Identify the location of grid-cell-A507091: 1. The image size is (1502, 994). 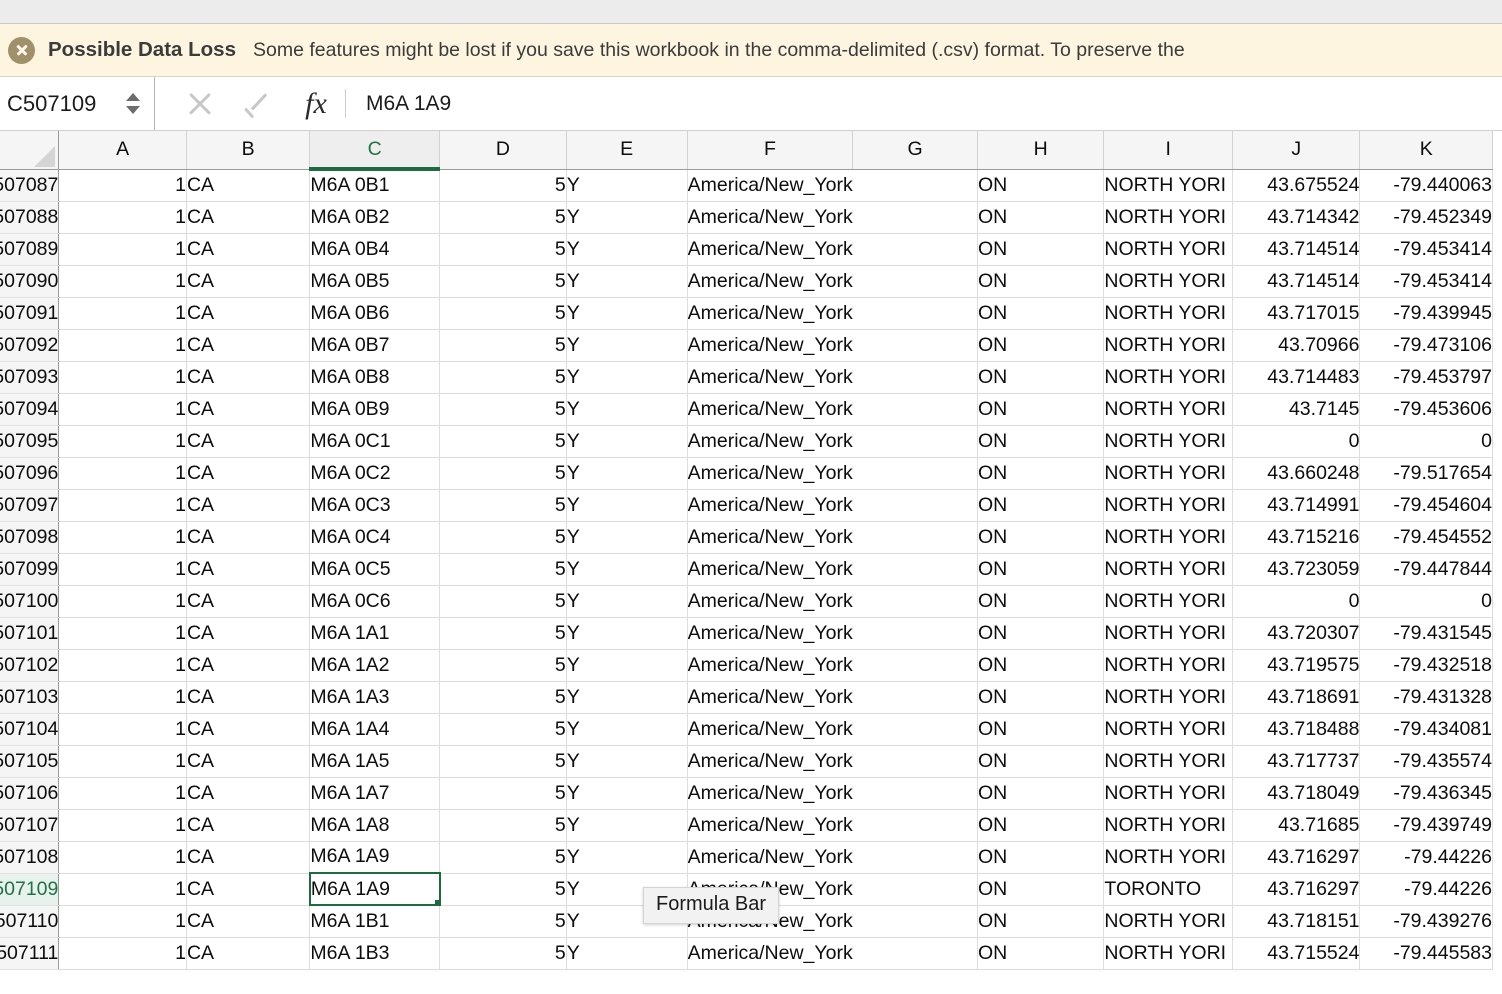
(122, 313).